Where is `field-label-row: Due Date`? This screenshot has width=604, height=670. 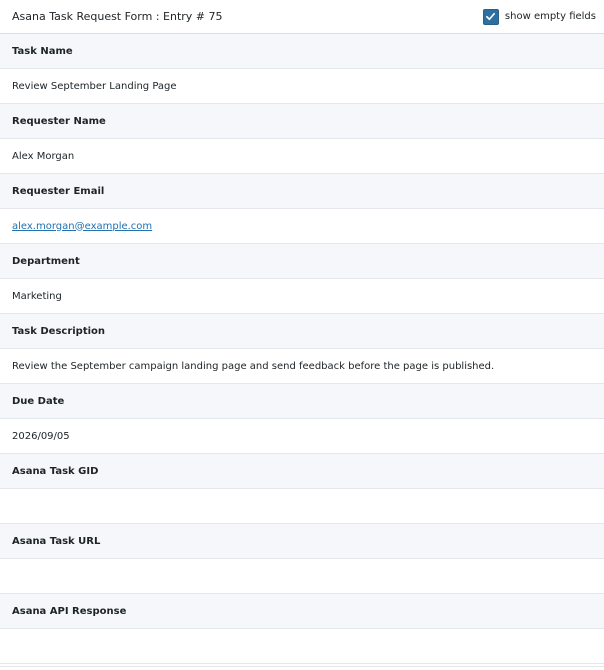
field-label-row: Due Date is located at coordinates (302, 401).